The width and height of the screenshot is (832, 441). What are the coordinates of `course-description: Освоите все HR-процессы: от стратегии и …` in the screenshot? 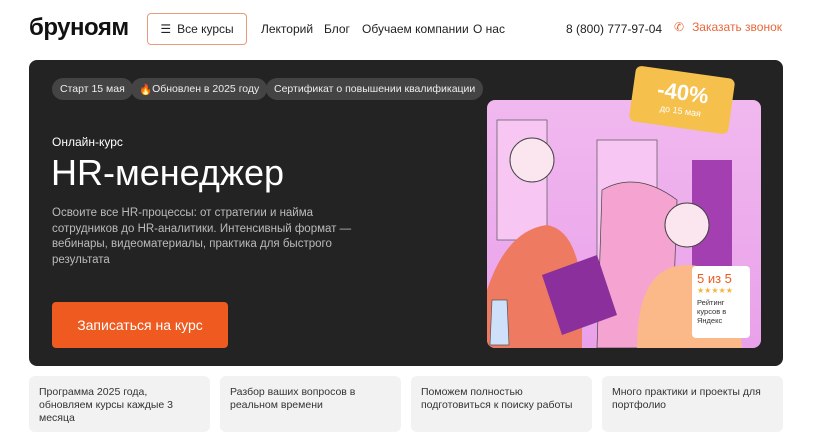 It's located at (202, 236).